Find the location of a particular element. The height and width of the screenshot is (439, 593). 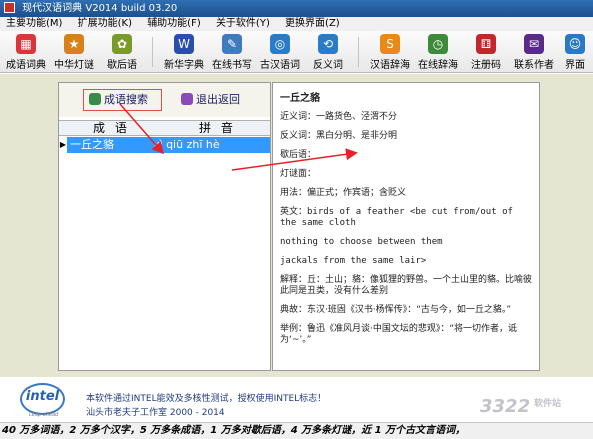

detail-title: 一丘之貉 is located at coordinates (300, 98).